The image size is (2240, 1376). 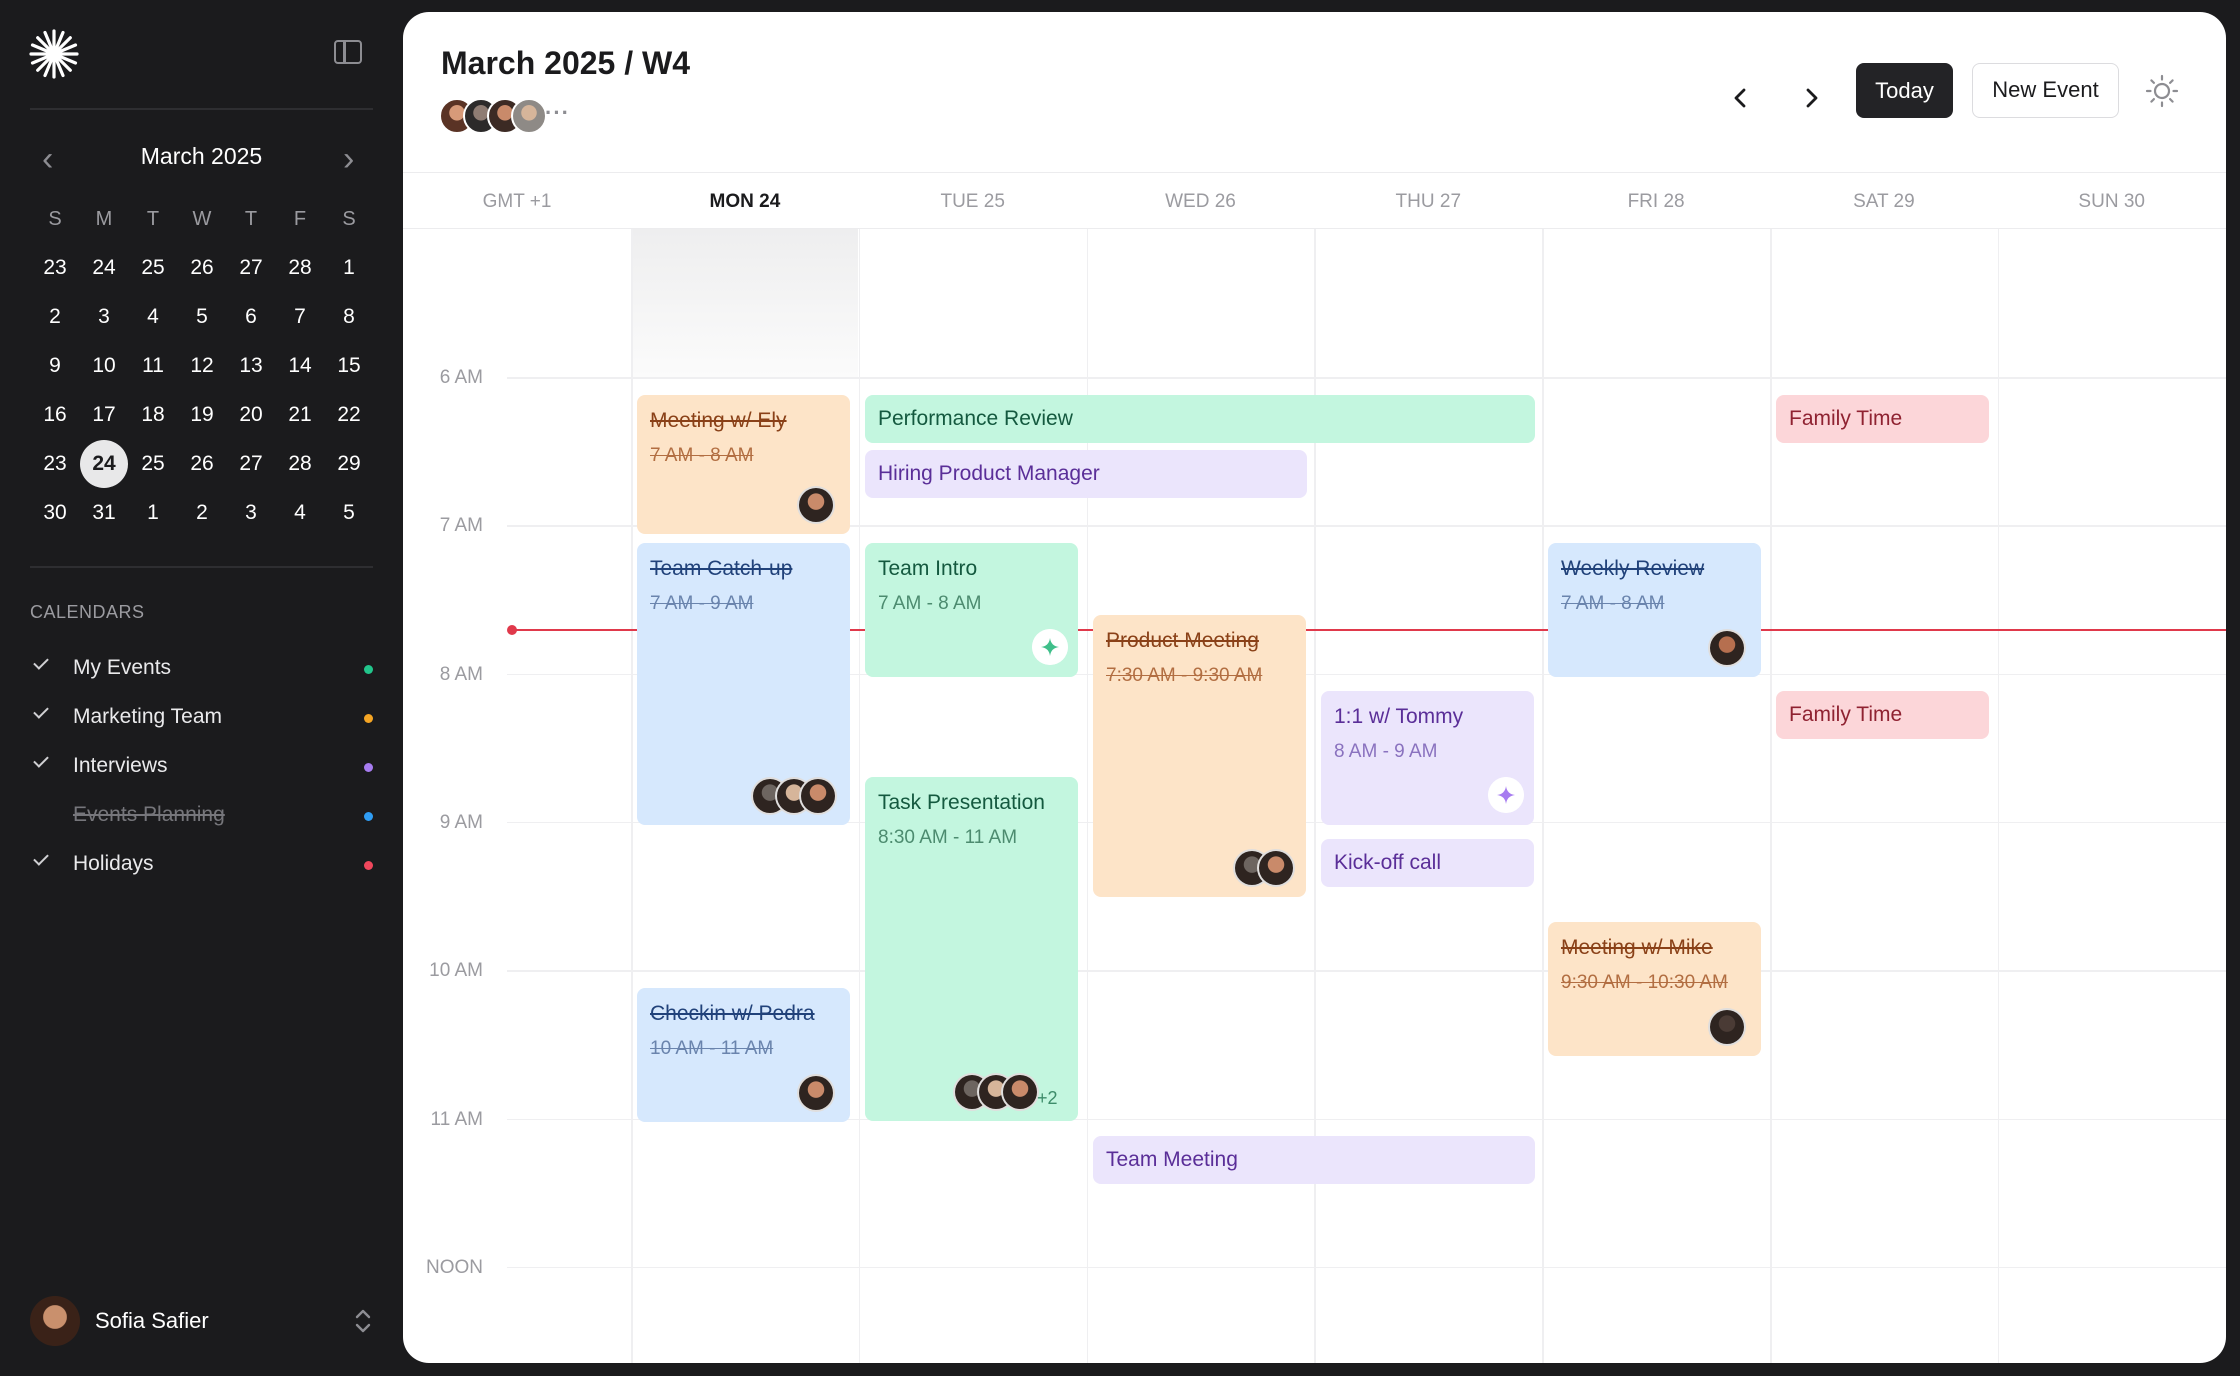 What do you see at coordinates (55, 513) in the screenshot?
I see `mini-calendar-day: 30` at bounding box center [55, 513].